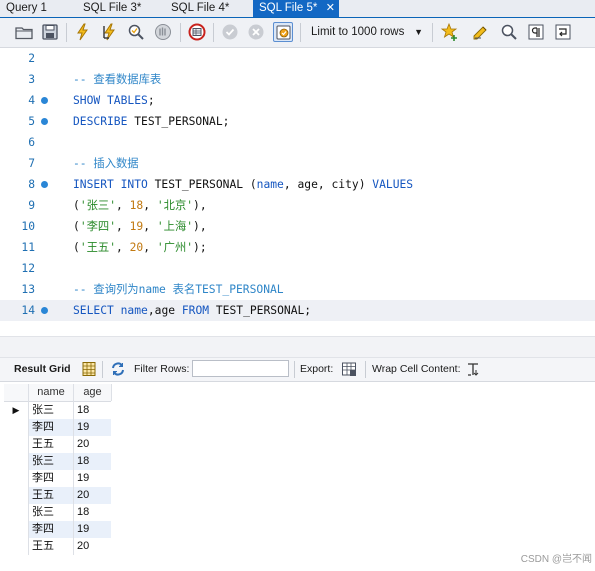 This screenshot has width=595, height=571. I want to click on watermark-text: CSDN @岂不闻, so click(556, 559).